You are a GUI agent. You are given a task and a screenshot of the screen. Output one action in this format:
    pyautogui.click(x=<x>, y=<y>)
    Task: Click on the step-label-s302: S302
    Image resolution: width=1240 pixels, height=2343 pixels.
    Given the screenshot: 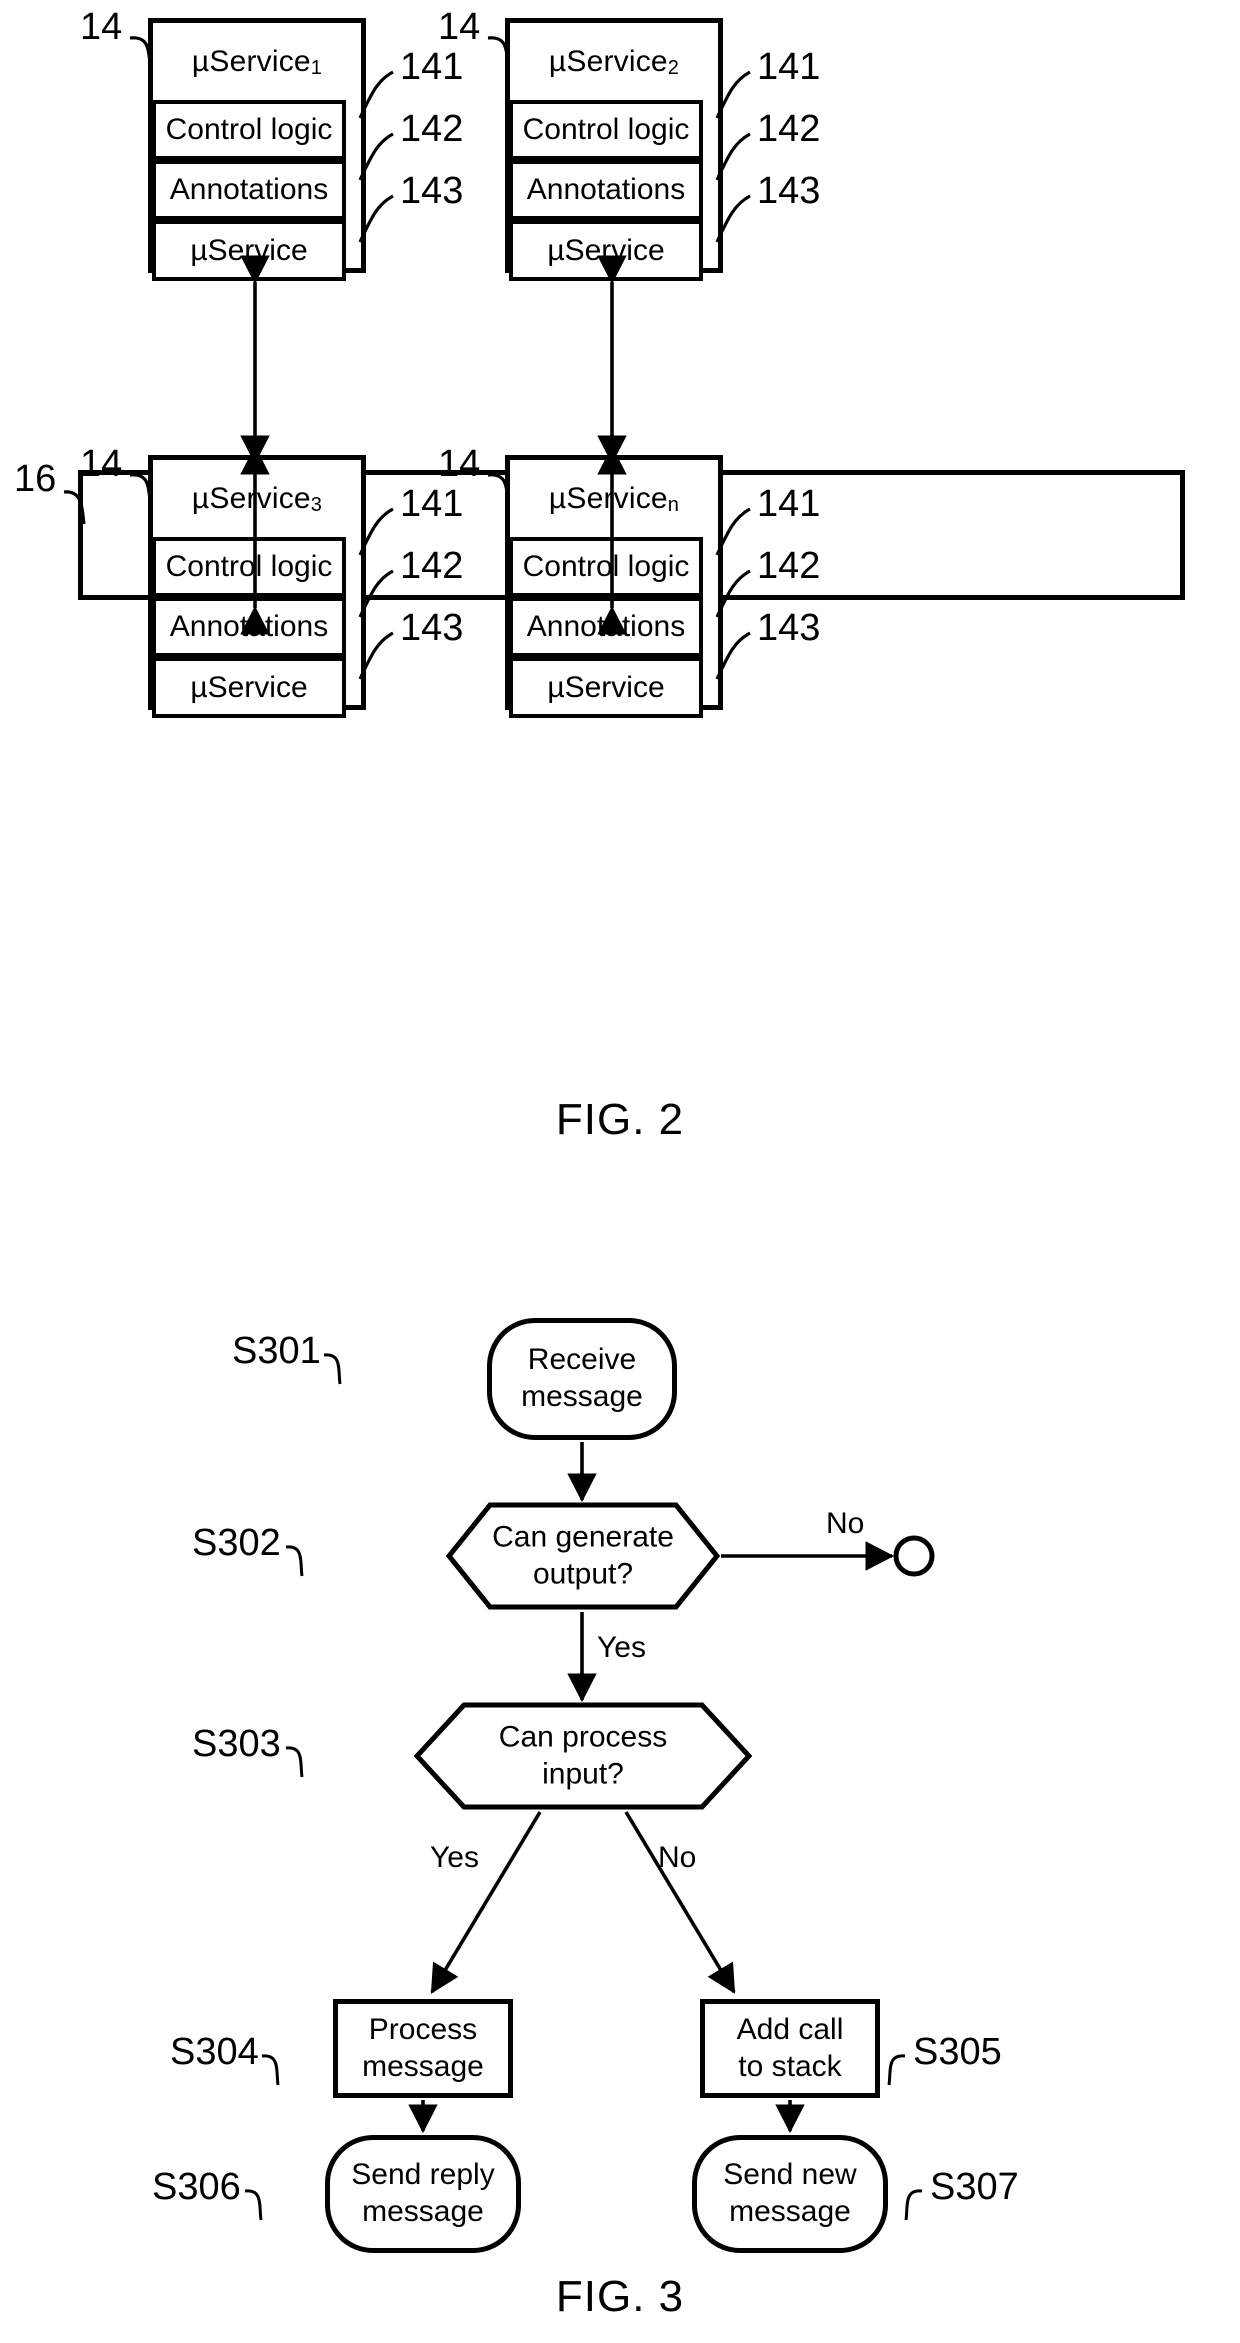 What is the action you would take?
    pyautogui.click(x=236, y=1543)
    